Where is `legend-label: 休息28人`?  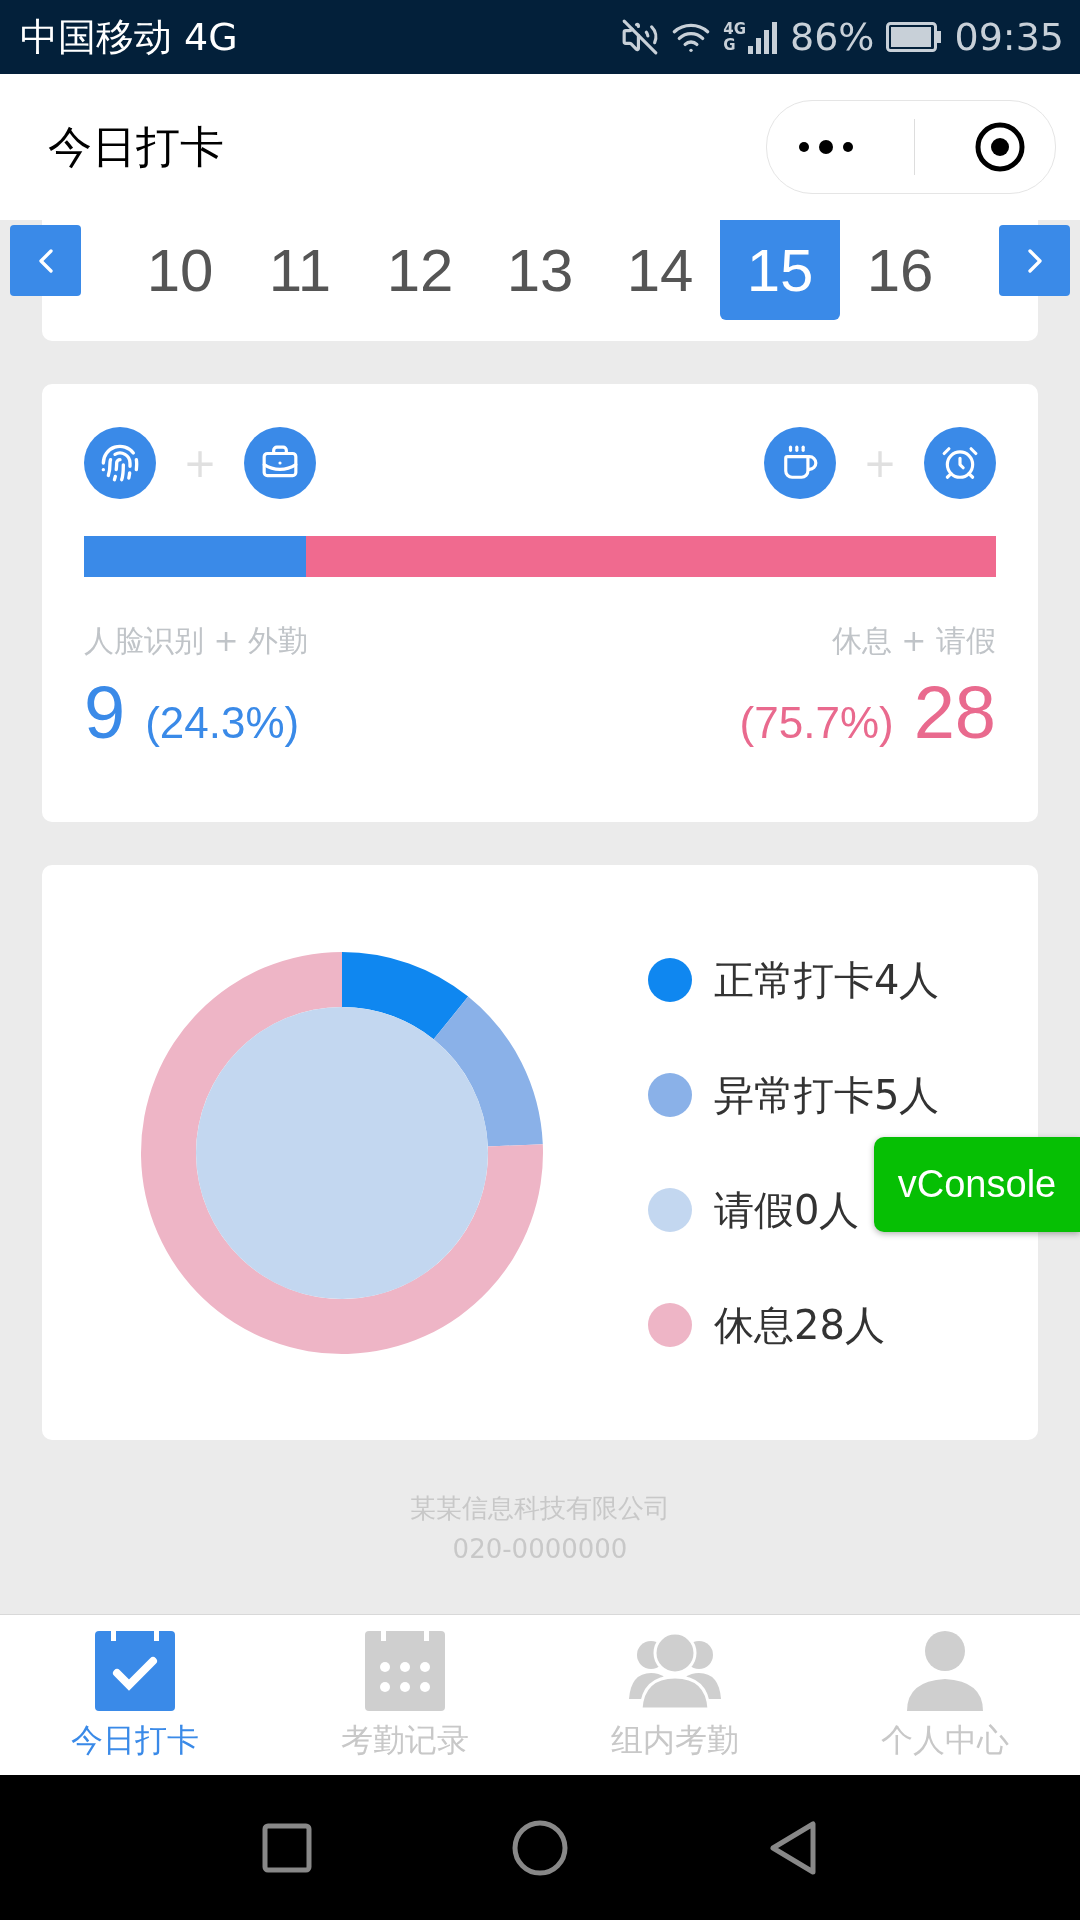
legend-label: 休息28人 is located at coordinates (799, 1325).